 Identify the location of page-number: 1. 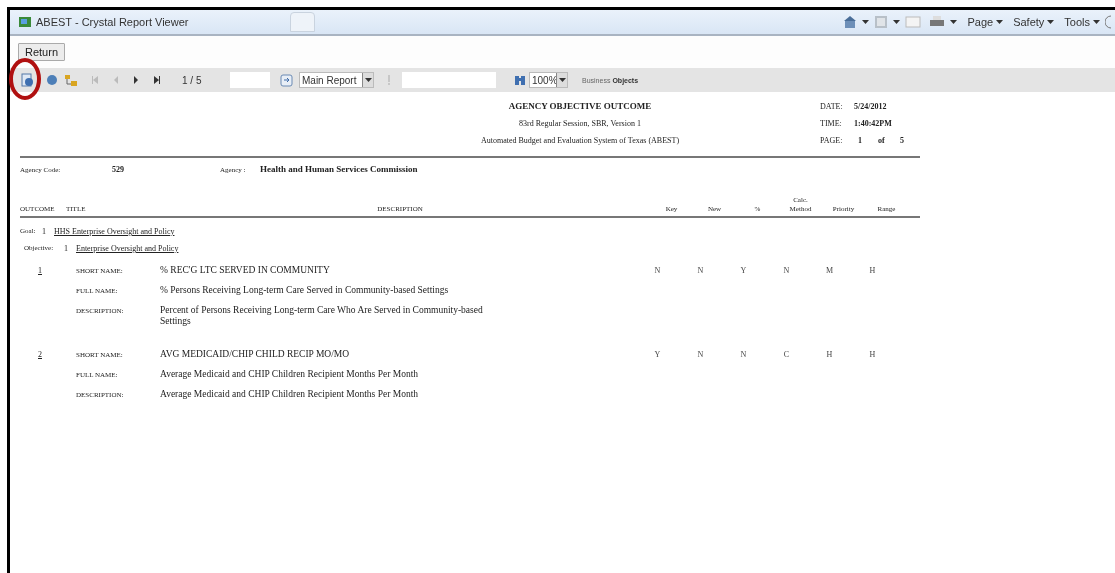
(860, 141).